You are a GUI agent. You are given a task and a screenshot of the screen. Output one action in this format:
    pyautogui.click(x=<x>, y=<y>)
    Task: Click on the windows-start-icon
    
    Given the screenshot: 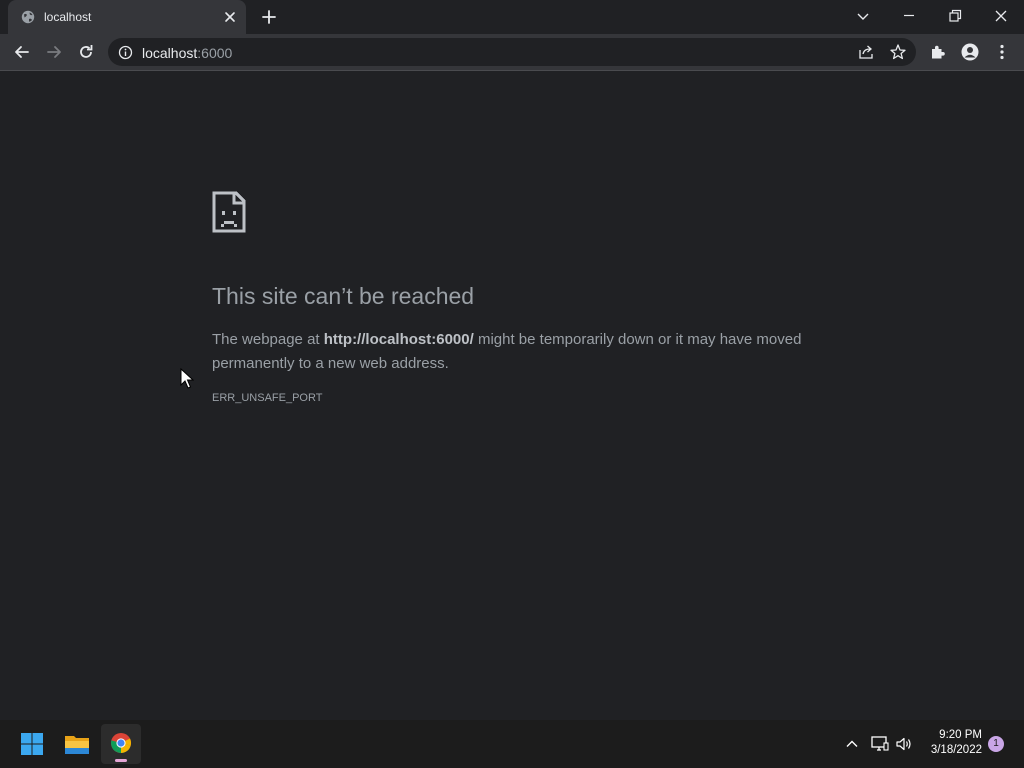 What is the action you would take?
    pyautogui.click(x=32, y=744)
    